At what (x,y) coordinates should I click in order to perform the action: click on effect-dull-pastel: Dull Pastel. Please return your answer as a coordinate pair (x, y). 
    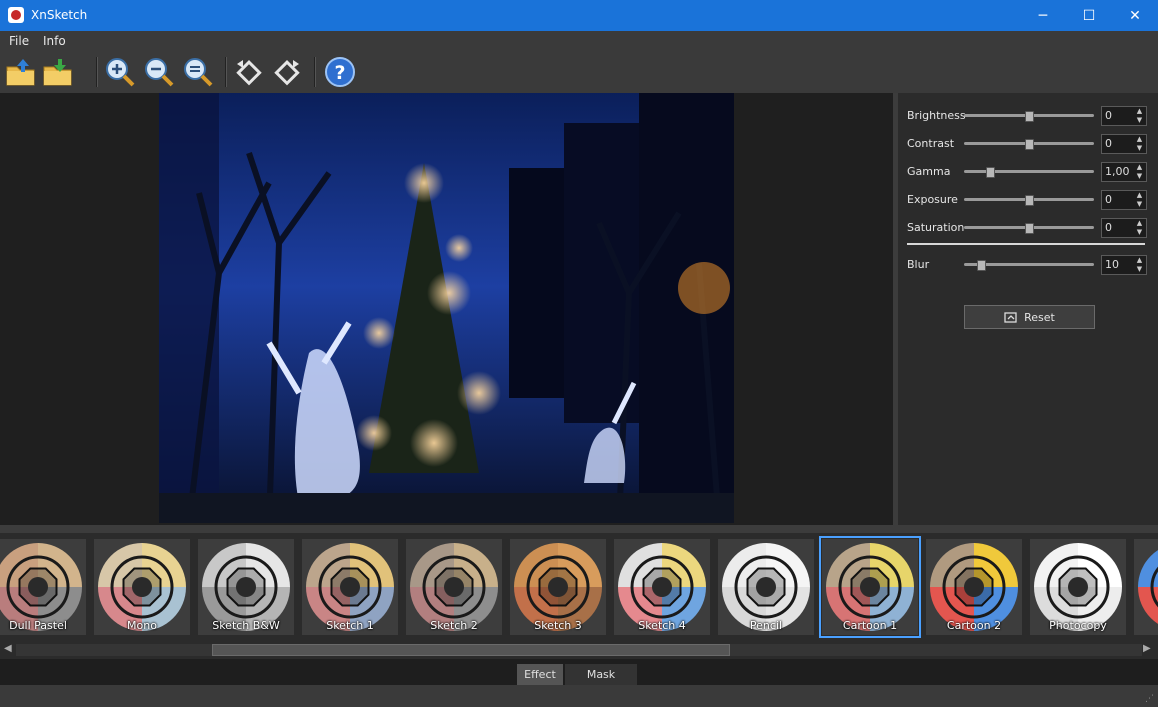
    Looking at the image, I should click on (43, 587).